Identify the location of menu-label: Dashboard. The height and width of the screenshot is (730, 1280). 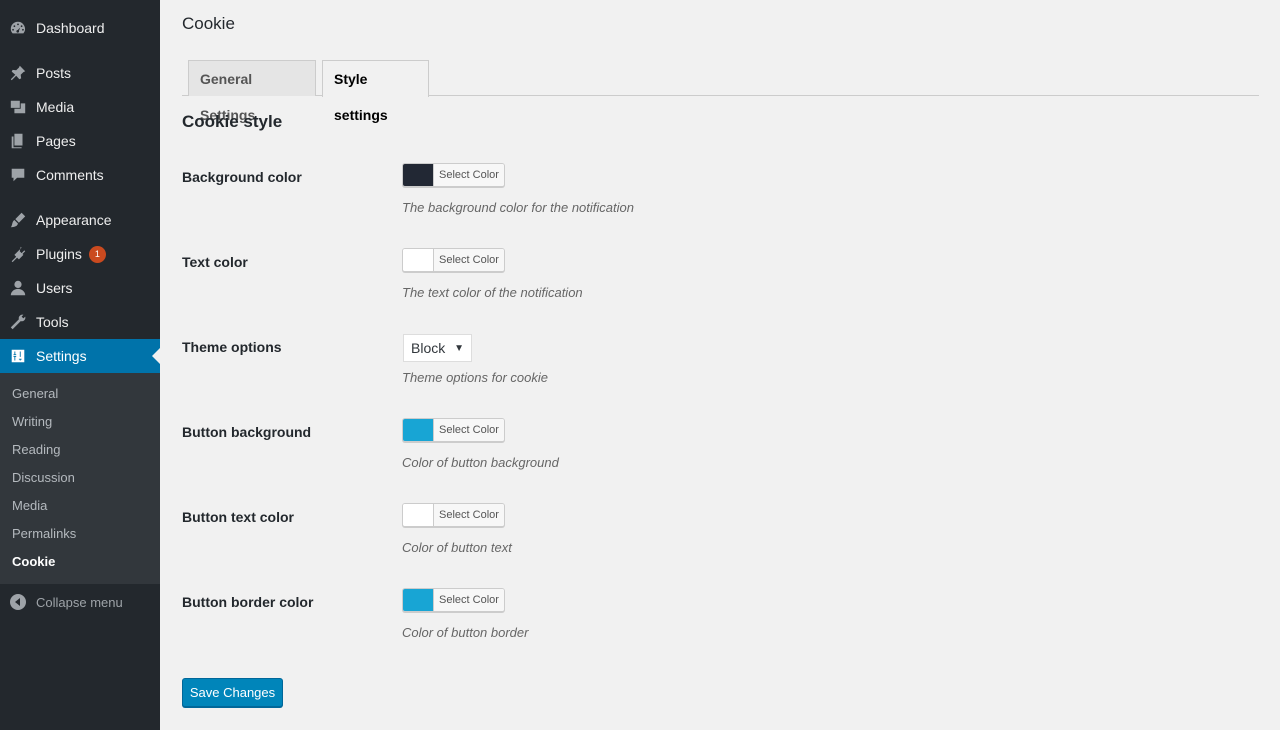
(70, 28).